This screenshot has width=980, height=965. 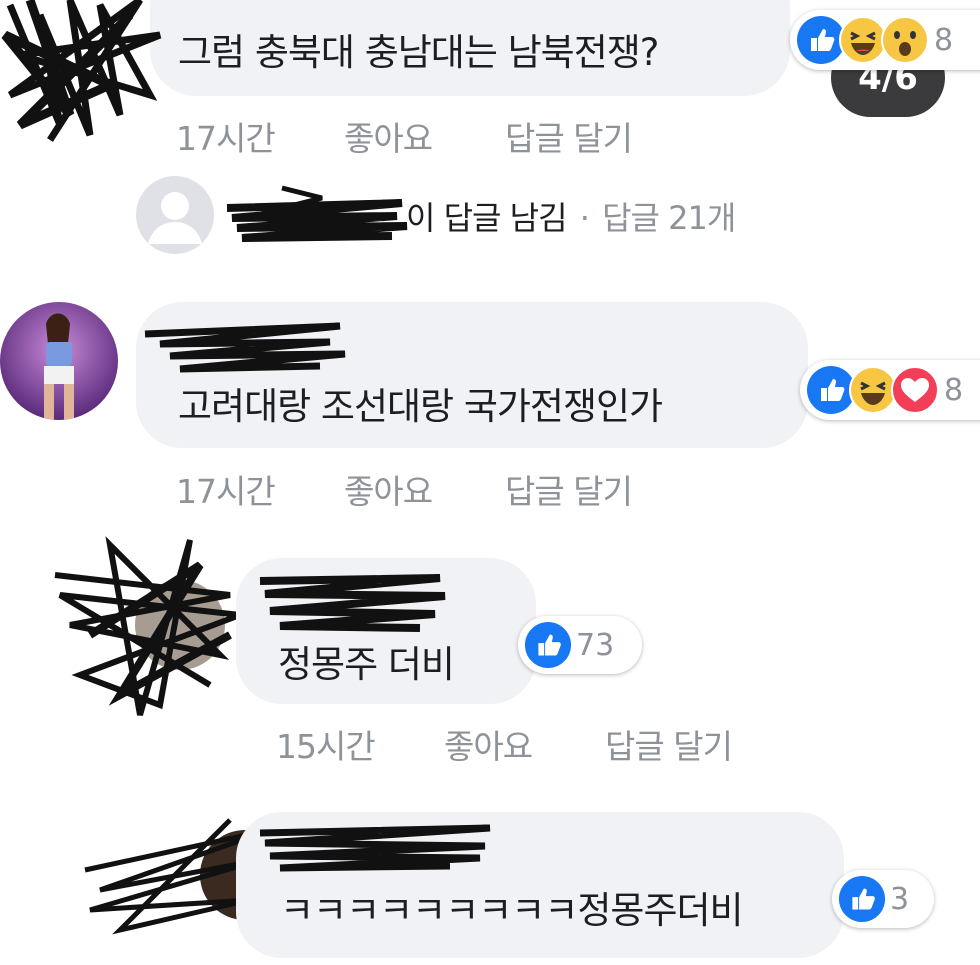 What do you see at coordinates (512, 910) in the screenshot?
I see `comment-text: ㅋㅋㅋㅋㅋㅋㅋㅋㅋ정몽주더비` at bounding box center [512, 910].